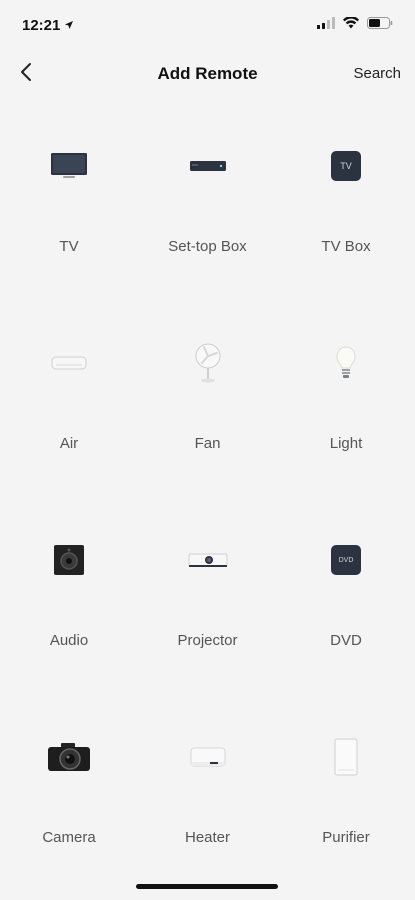 This screenshot has width=415, height=900. Describe the element at coordinates (346, 443) in the screenshot. I see `device-label: Light` at that location.